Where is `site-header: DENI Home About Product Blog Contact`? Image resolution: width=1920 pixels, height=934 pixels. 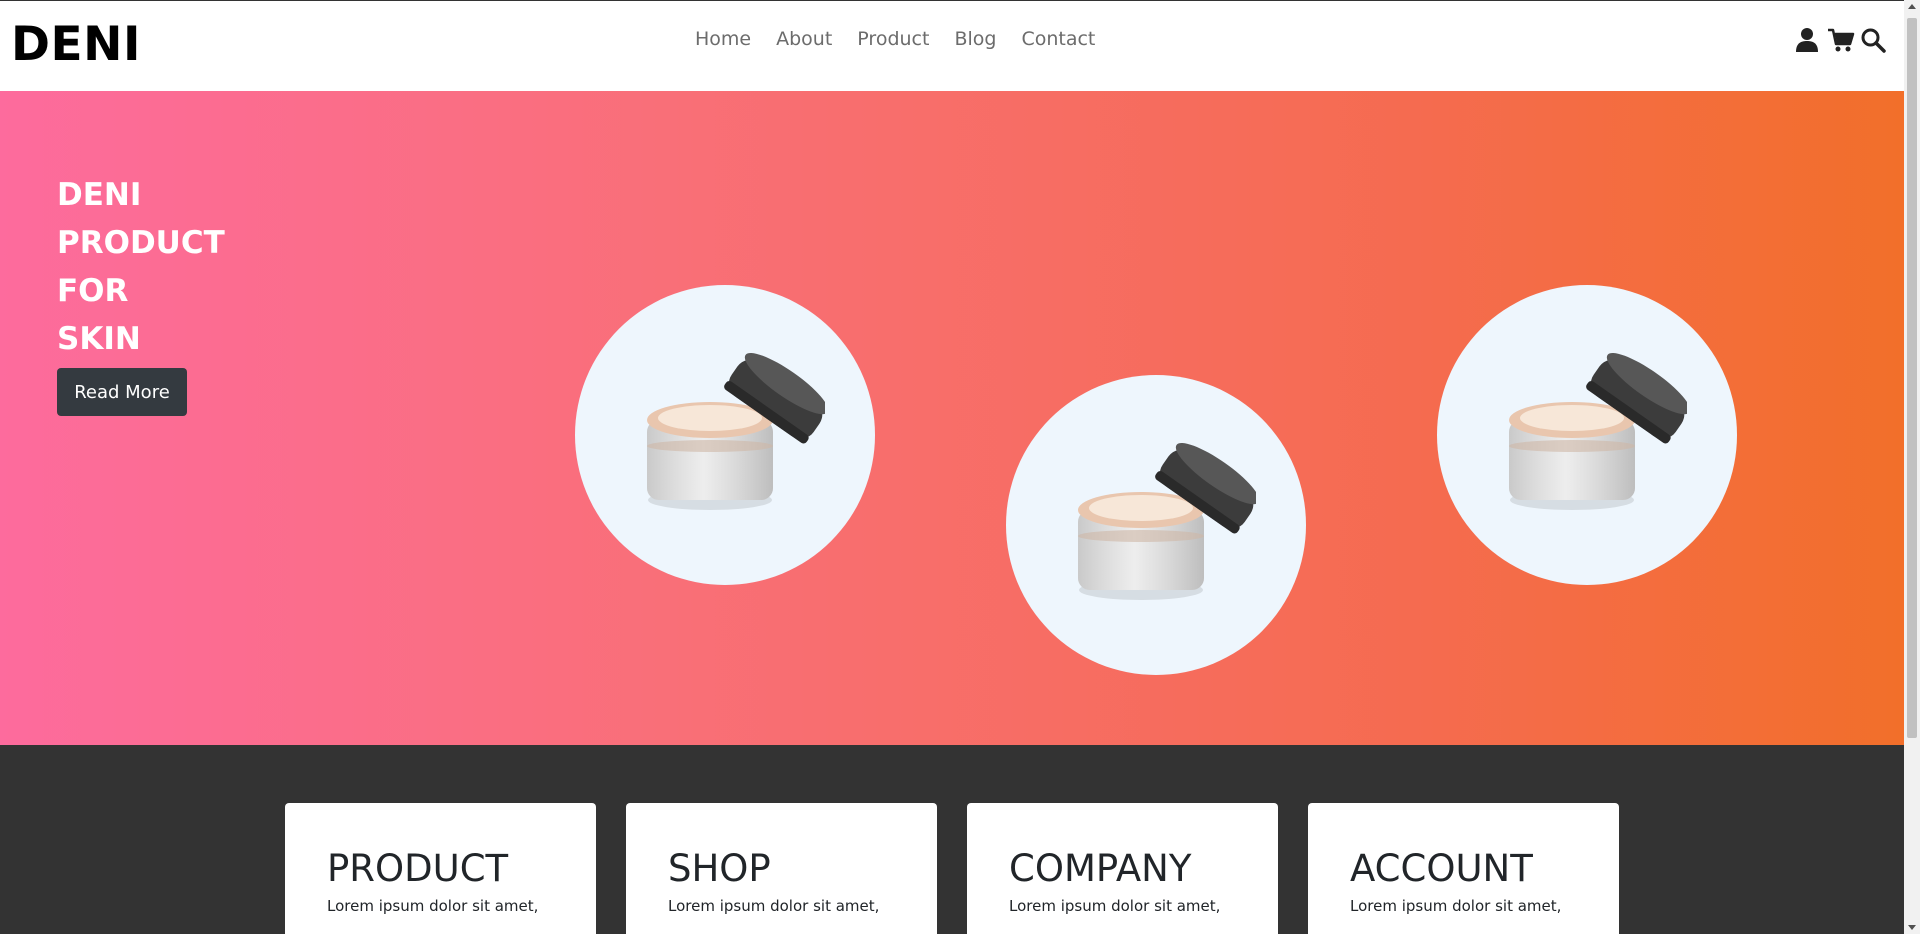
site-header: DENI Home About Product Blog Contact is located at coordinates (952, 45).